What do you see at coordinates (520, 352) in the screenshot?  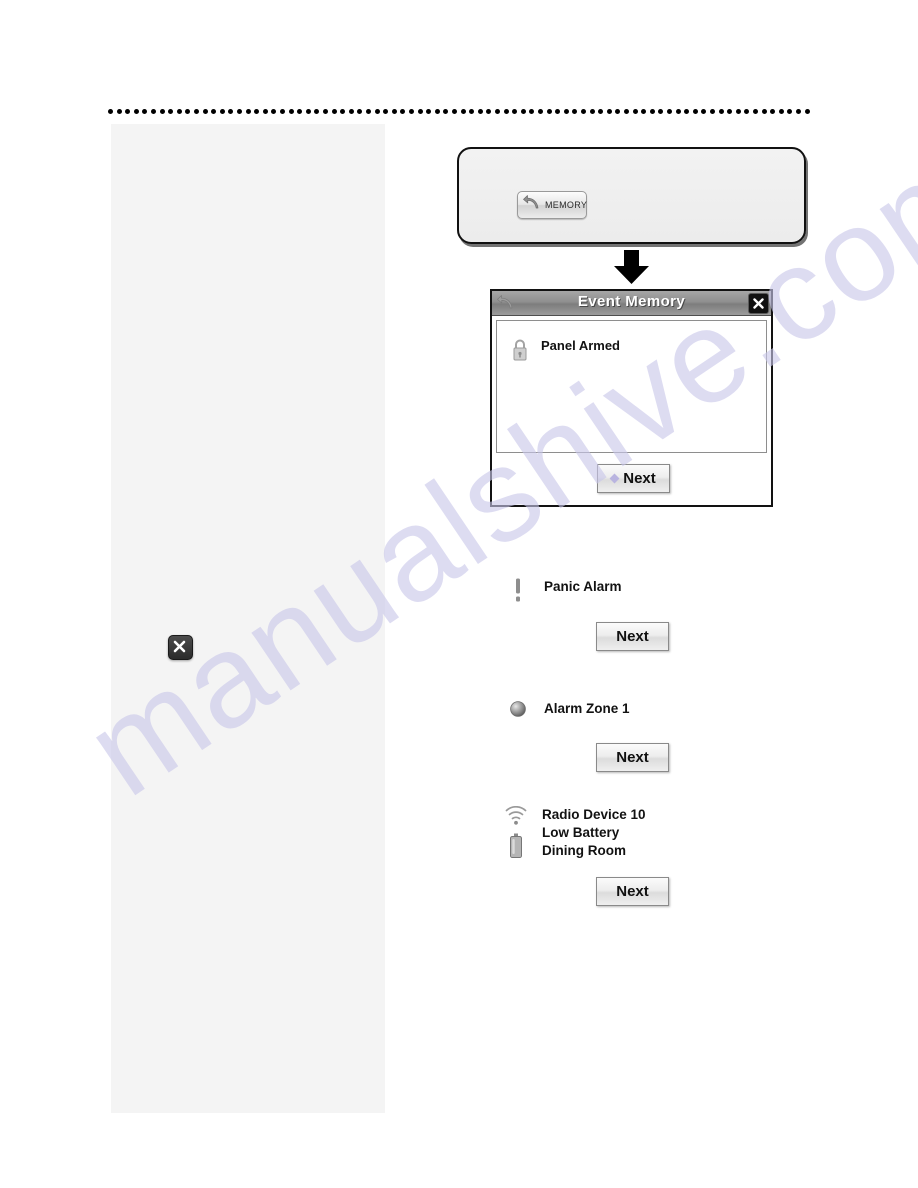 I see `padlock-icon` at bounding box center [520, 352].